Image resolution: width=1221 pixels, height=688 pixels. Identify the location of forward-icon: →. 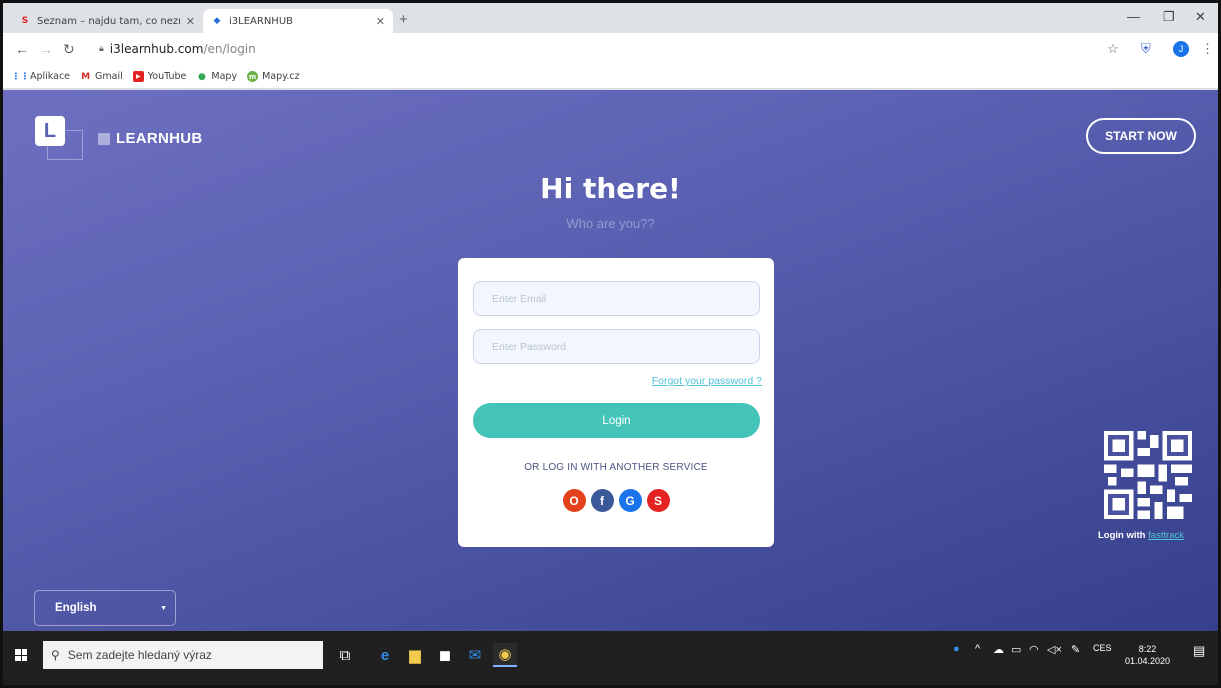
(46, 49).